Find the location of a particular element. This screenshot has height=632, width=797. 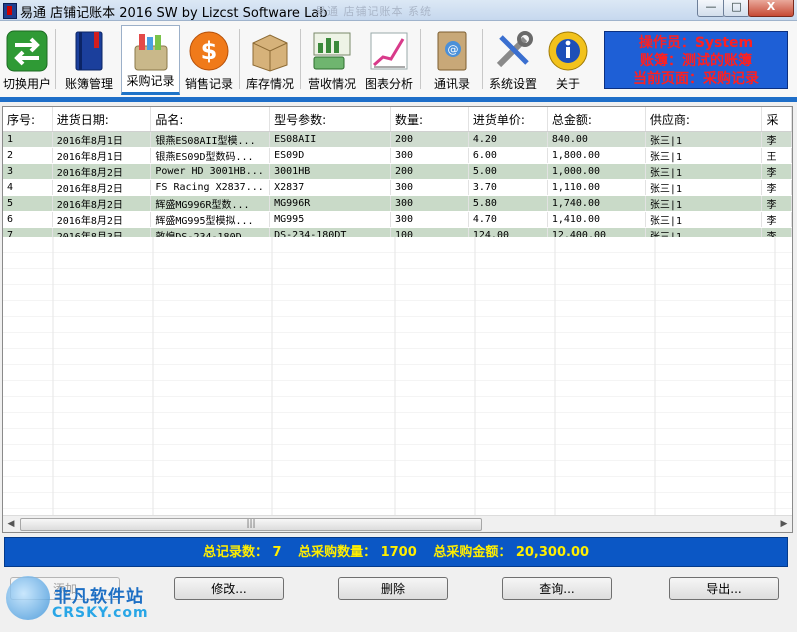

dollar-icon: $ is located at coordinates (209, 51).